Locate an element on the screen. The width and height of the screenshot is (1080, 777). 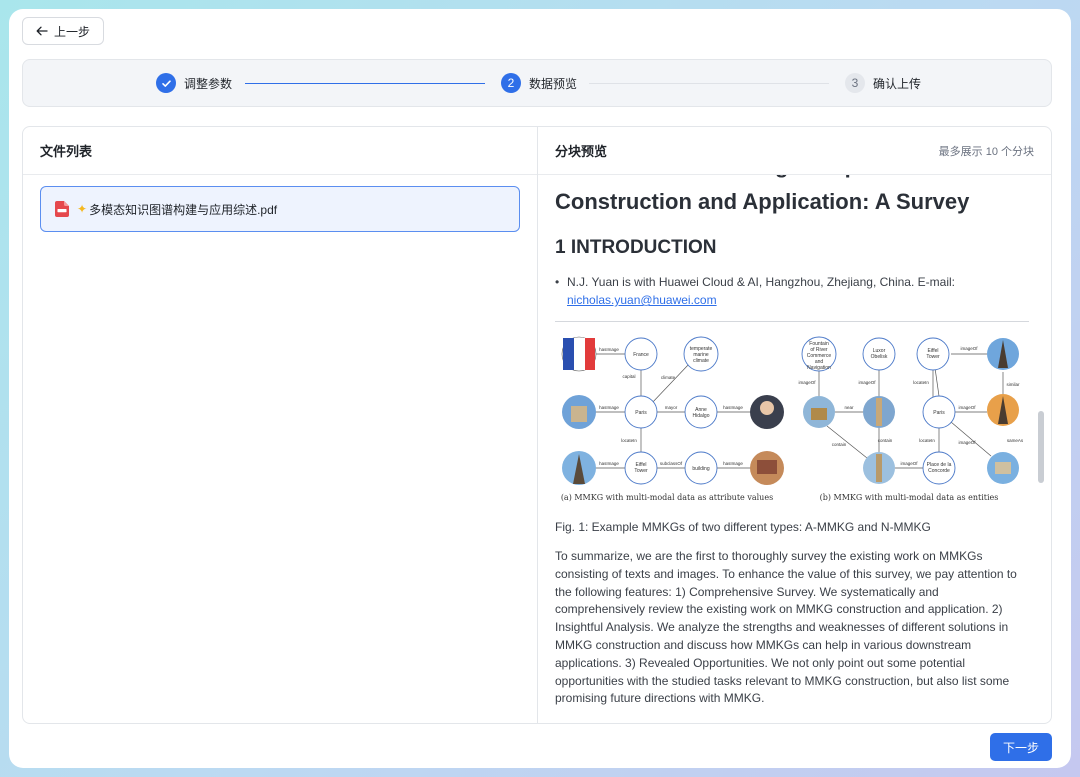
file-name: 多模态知识图谱构建与应用综述.pdf is located at coordinates (183, 209).